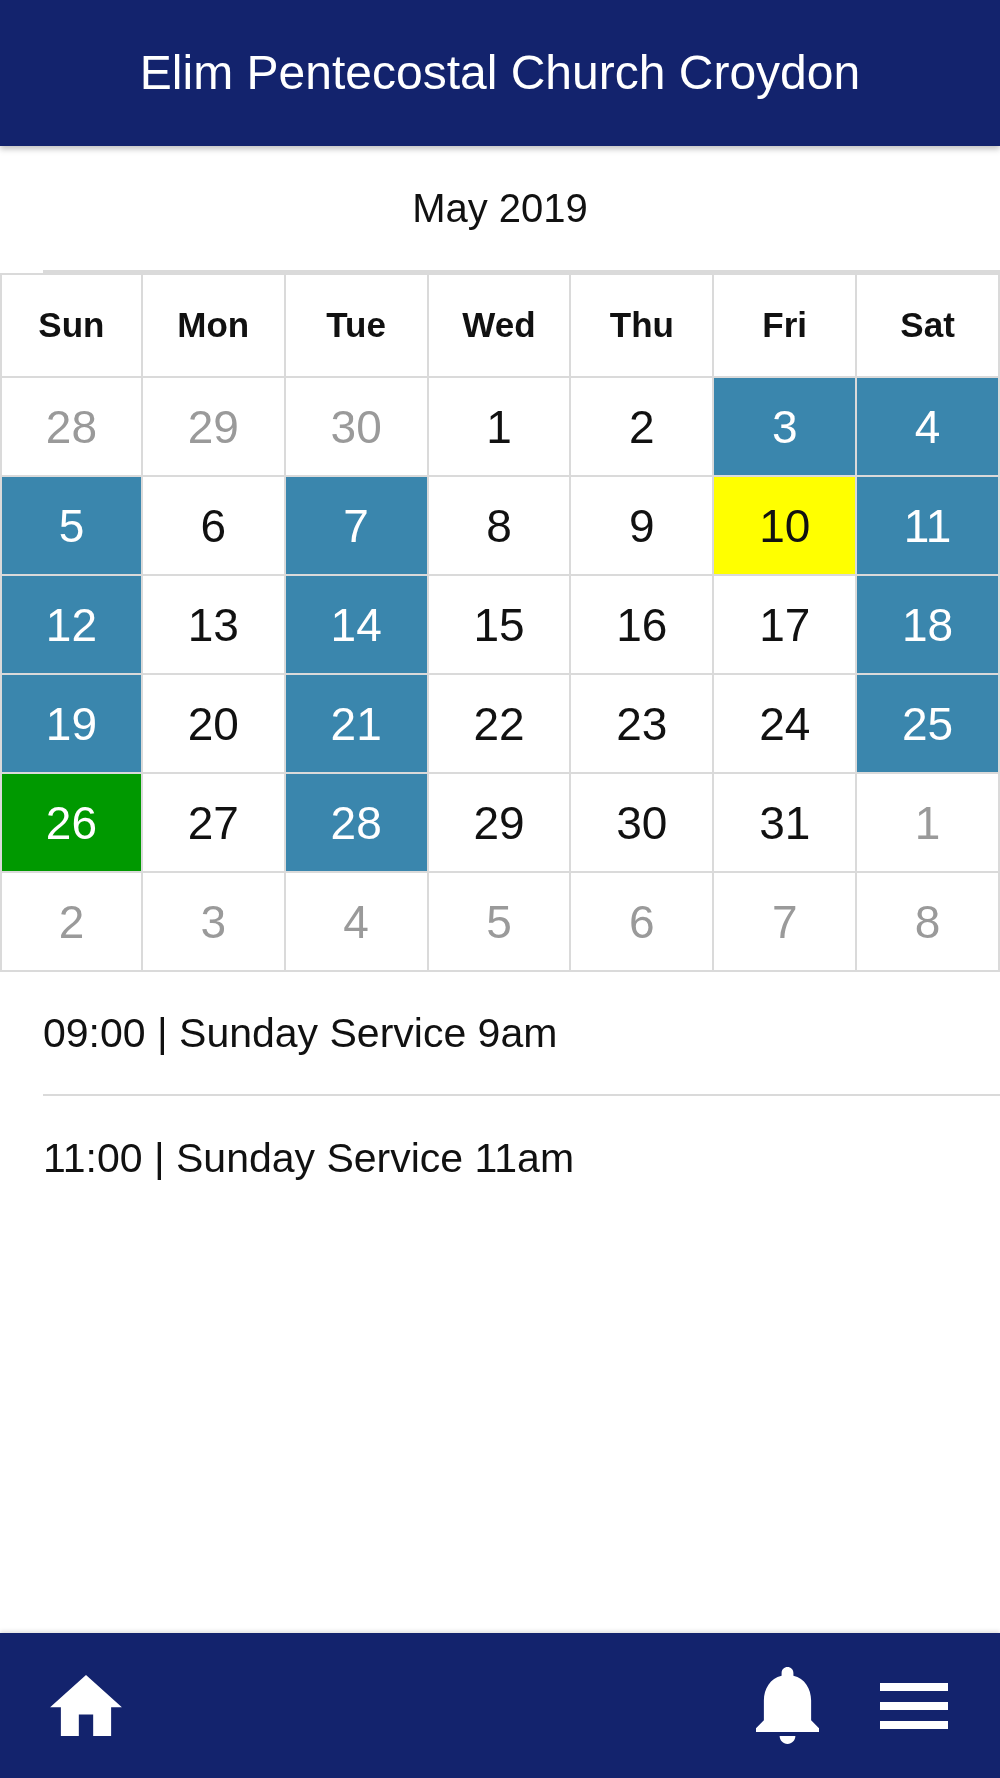 The image size is (1000, 1778). Describe the element at coordinates (928, 724) in the screenshot. I see `day-cell: 25` at that location.